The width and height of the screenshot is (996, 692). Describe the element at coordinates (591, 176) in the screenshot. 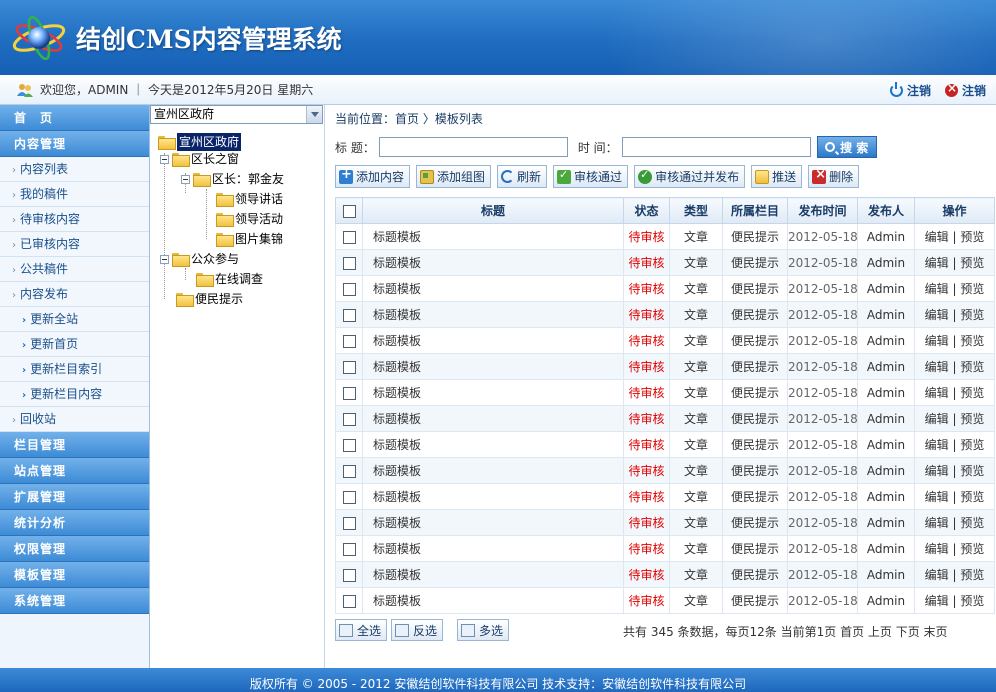

I see `approve-button: 审核通过` at that location.